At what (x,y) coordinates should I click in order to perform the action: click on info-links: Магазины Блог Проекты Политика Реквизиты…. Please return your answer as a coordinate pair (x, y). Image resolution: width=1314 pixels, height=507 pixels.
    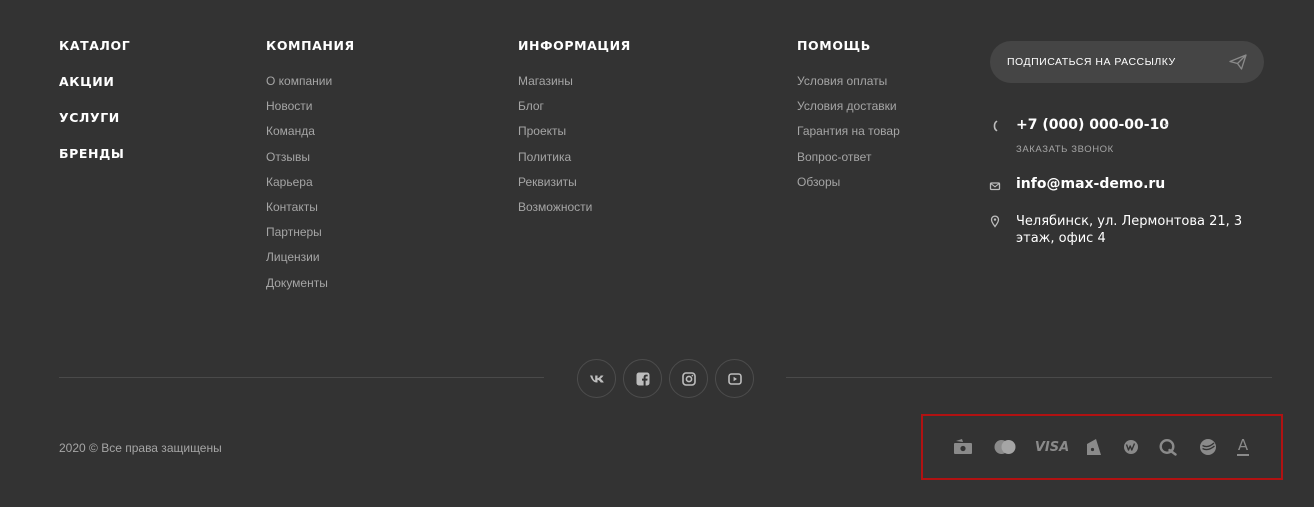
    Looking at the image, I should click on (555, 148).